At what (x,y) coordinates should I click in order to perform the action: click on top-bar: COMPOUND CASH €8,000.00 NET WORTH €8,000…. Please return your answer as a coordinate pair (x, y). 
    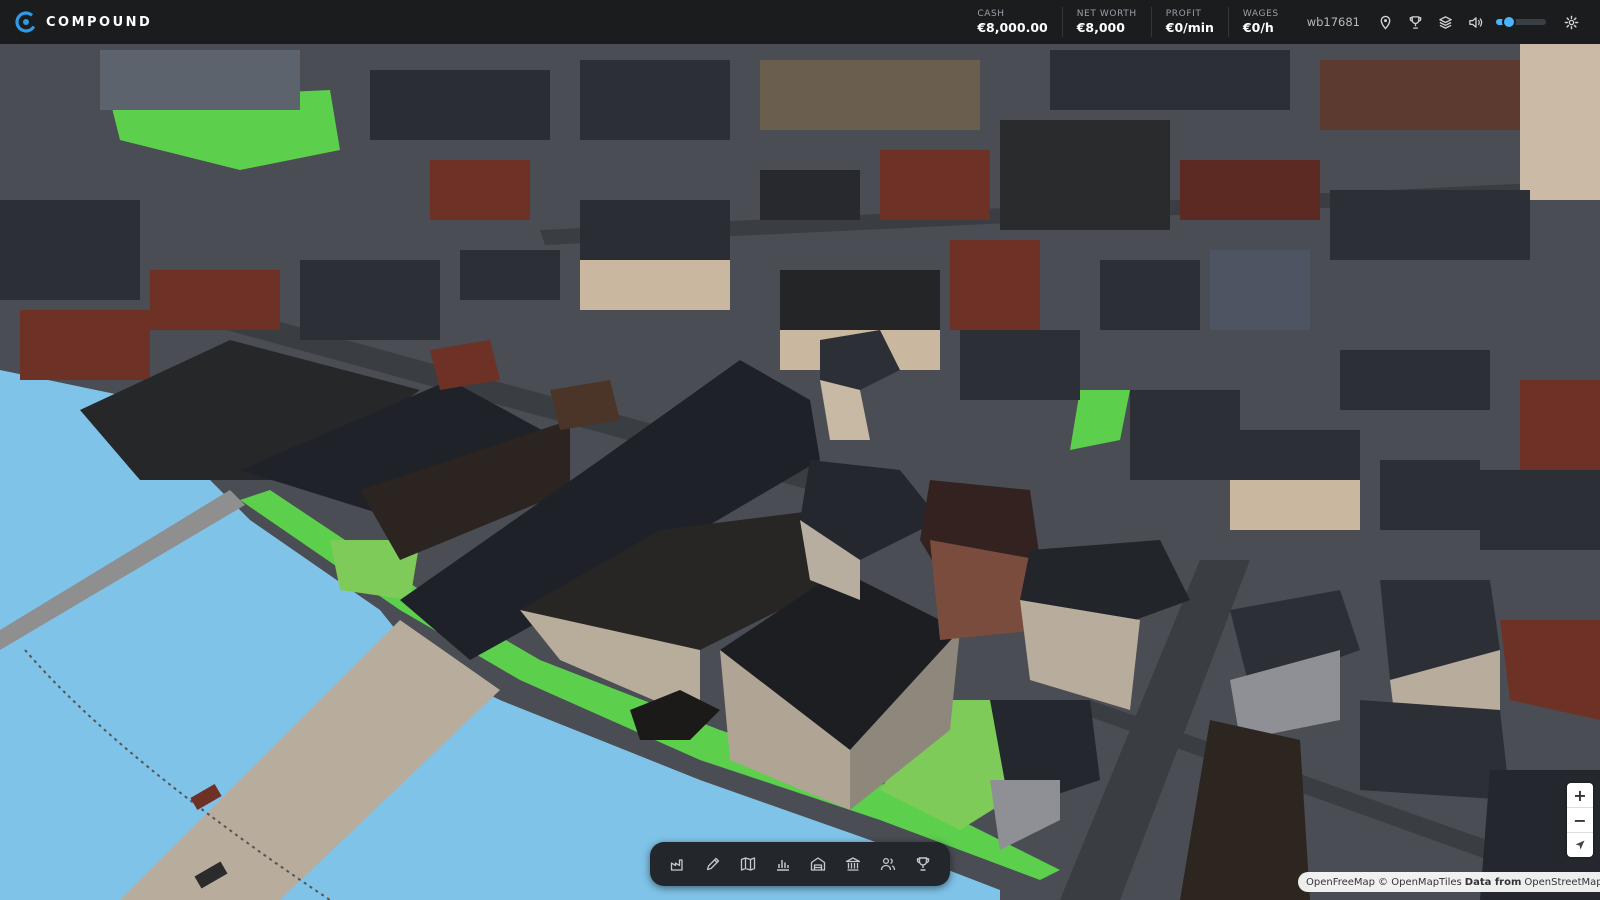
    Looking at the image, I should click on (800, 22).